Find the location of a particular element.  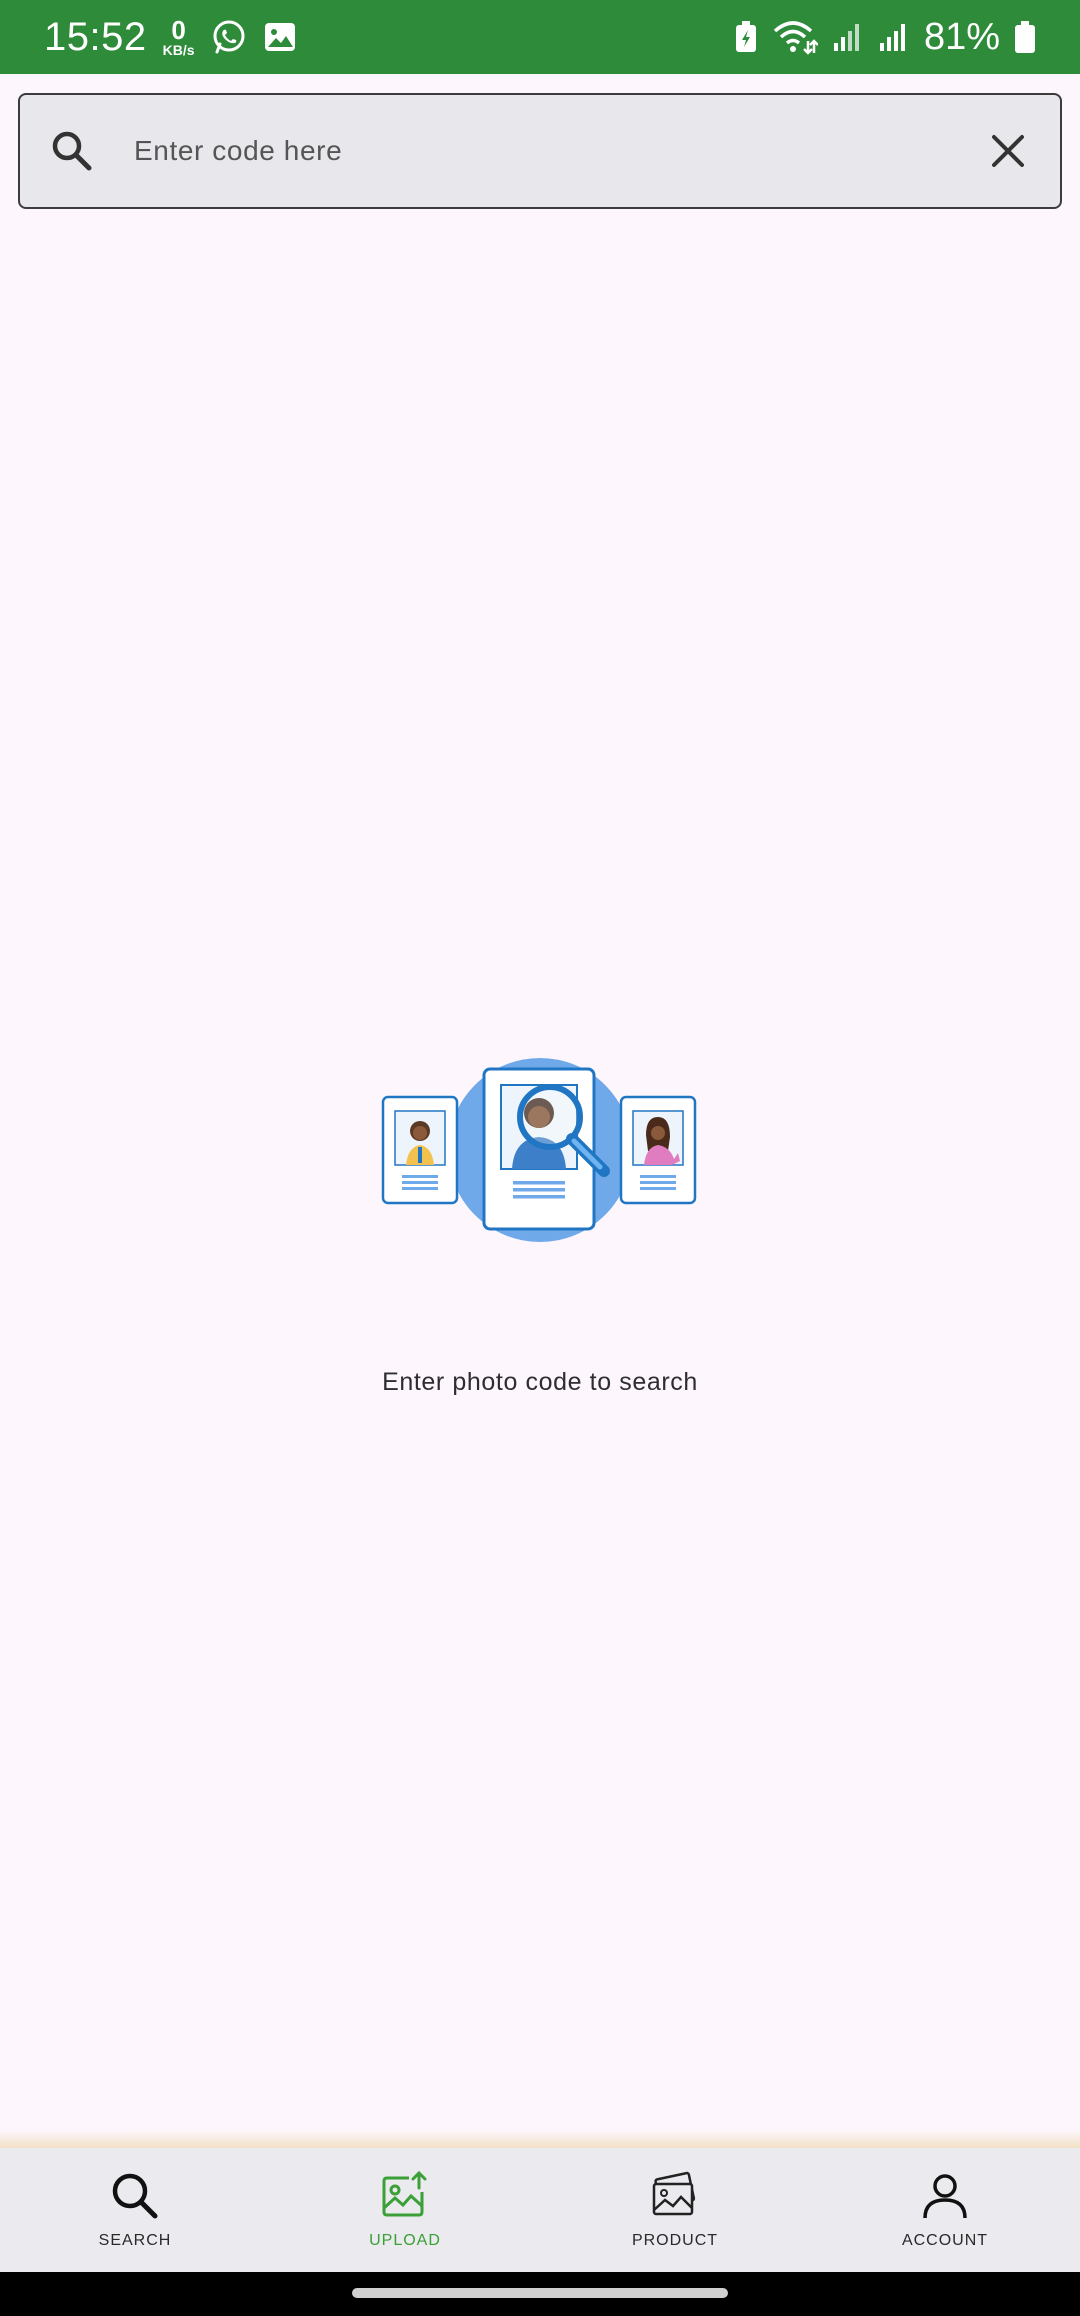

status-time: 15:52 is located at coordinates (95, 36).